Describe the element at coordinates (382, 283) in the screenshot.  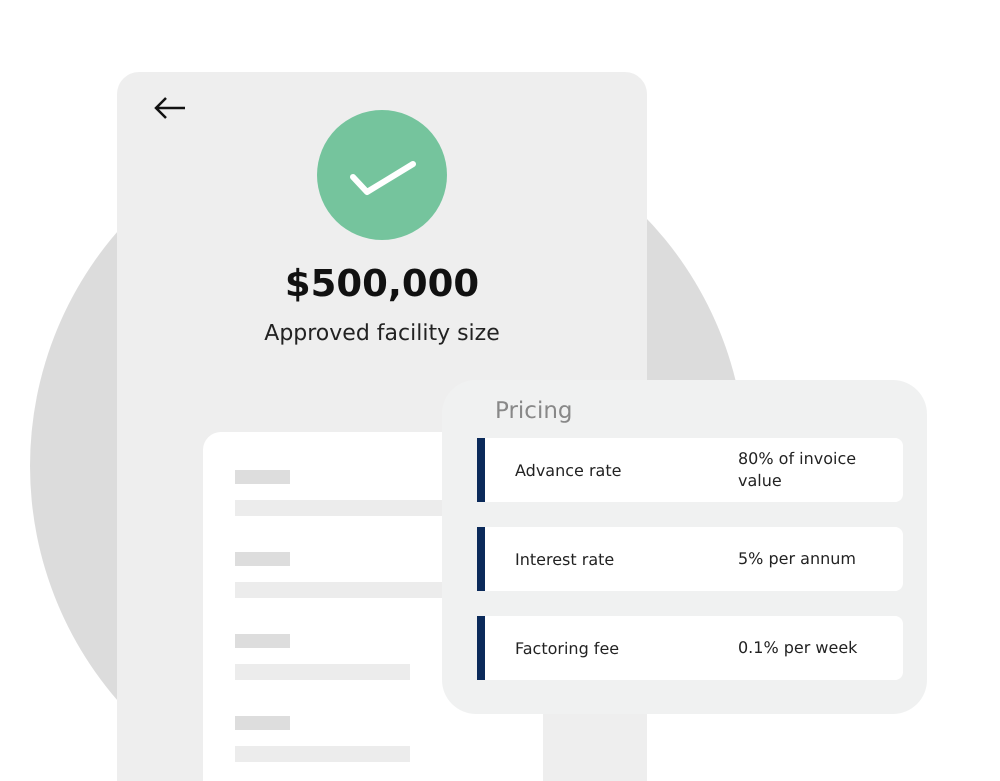
I see `facility-amount: $500,000` at that location.